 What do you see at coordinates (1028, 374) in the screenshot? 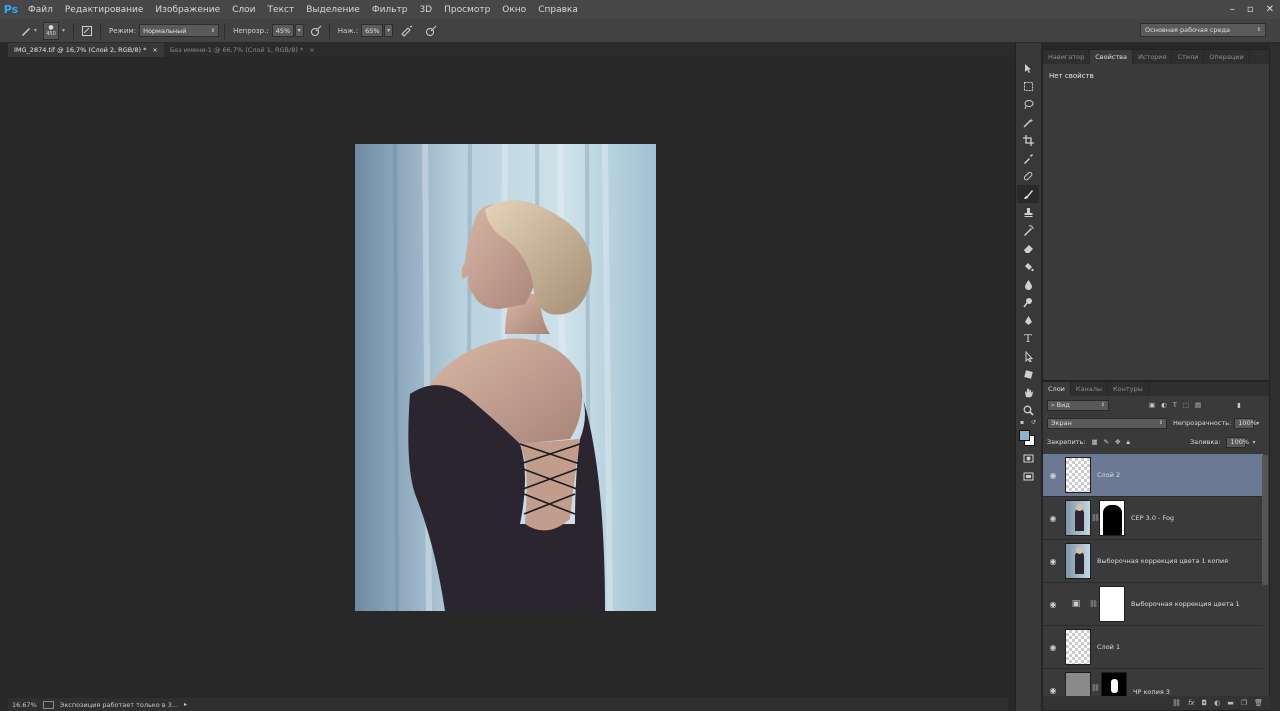
I see `shape-tool-icon` at bounding box center [1028, 374].